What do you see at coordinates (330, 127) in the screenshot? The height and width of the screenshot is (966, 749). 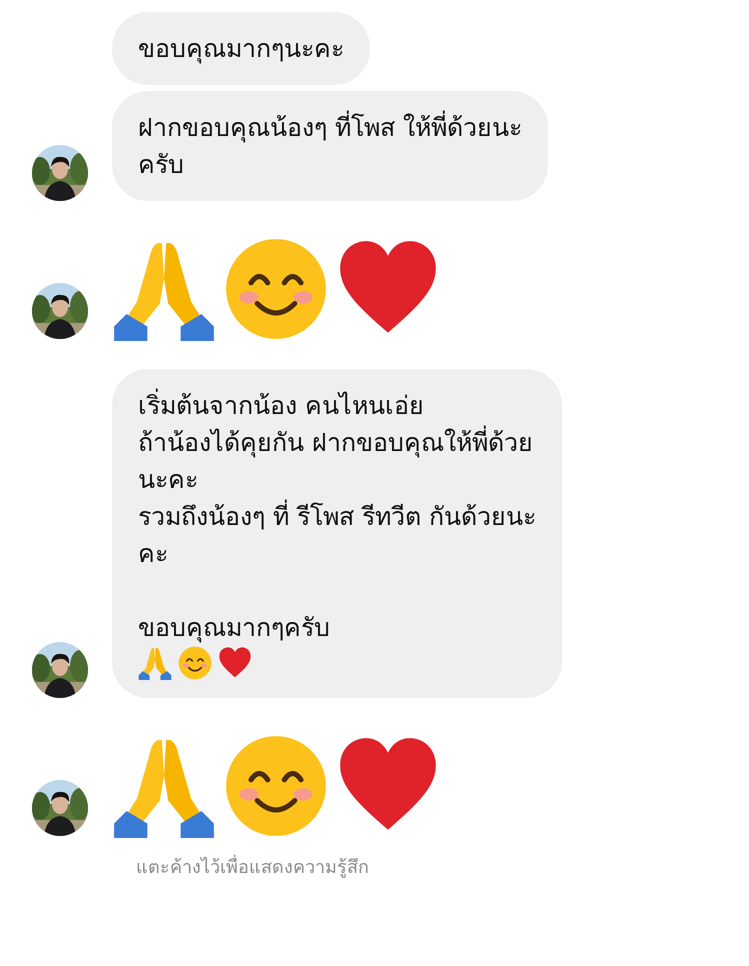 I see `message-text: ฝากขอบคุณน้องๆ ที่โพส ให้พี่ด้วยนะ` at bounding box center [330, 127].